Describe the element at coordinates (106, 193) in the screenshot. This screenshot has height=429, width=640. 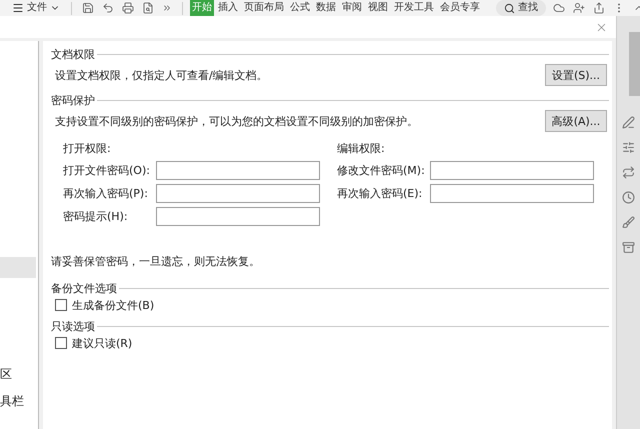
I see `field-label: 再次输入密码(P):` at that location.